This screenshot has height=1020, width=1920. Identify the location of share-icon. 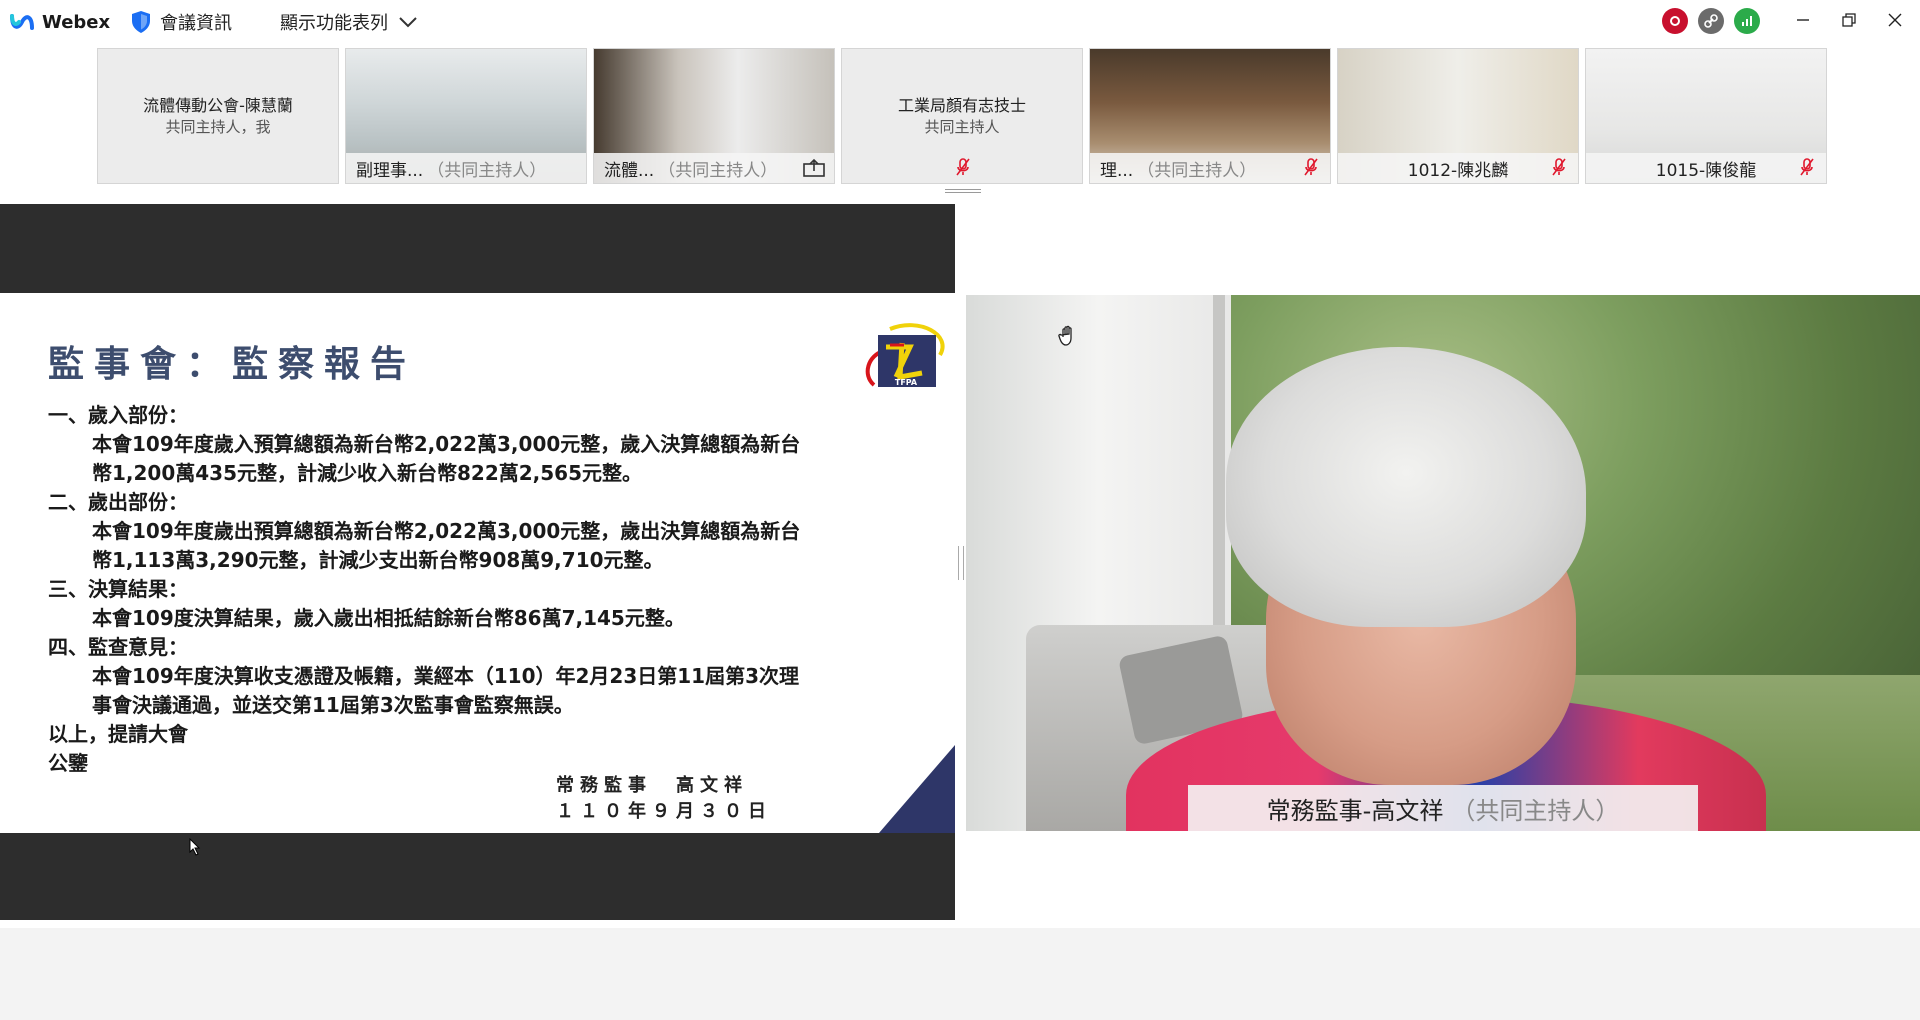
(814, 168).